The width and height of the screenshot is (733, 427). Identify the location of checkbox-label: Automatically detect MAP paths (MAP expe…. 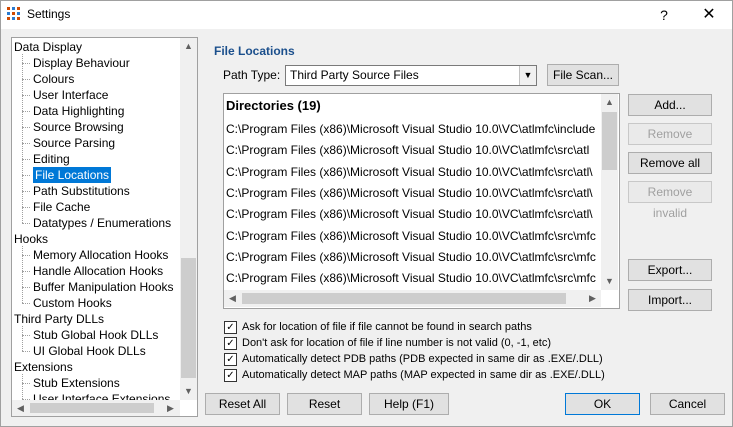
(423, 375).